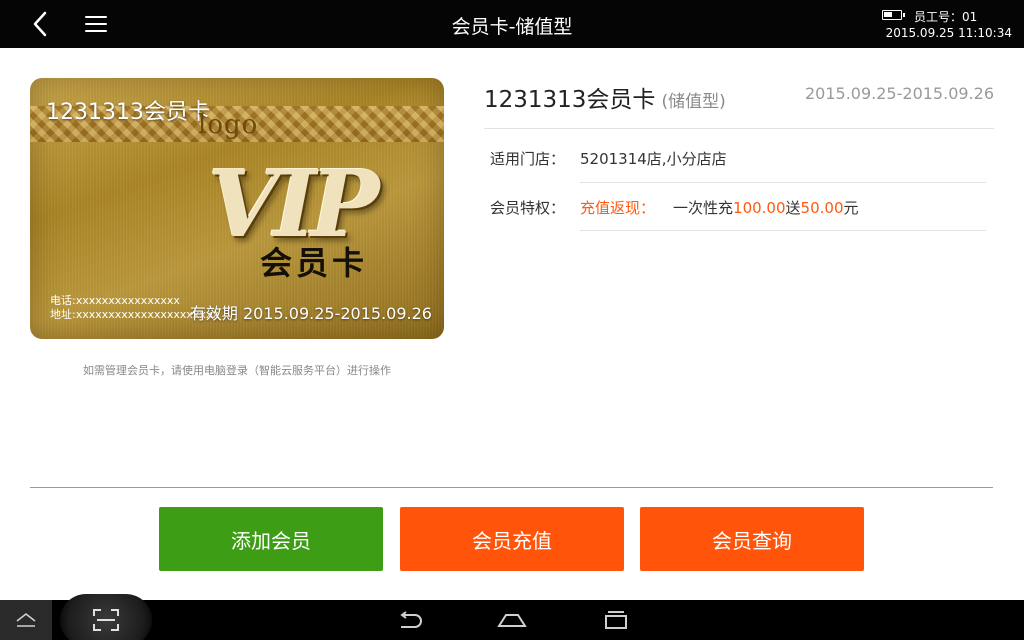 The width and height of the screenshot is (1024, 640). I want to click on privilege-value: 充值返现： 一次性充100.00送50.00元, so click(719, 207).